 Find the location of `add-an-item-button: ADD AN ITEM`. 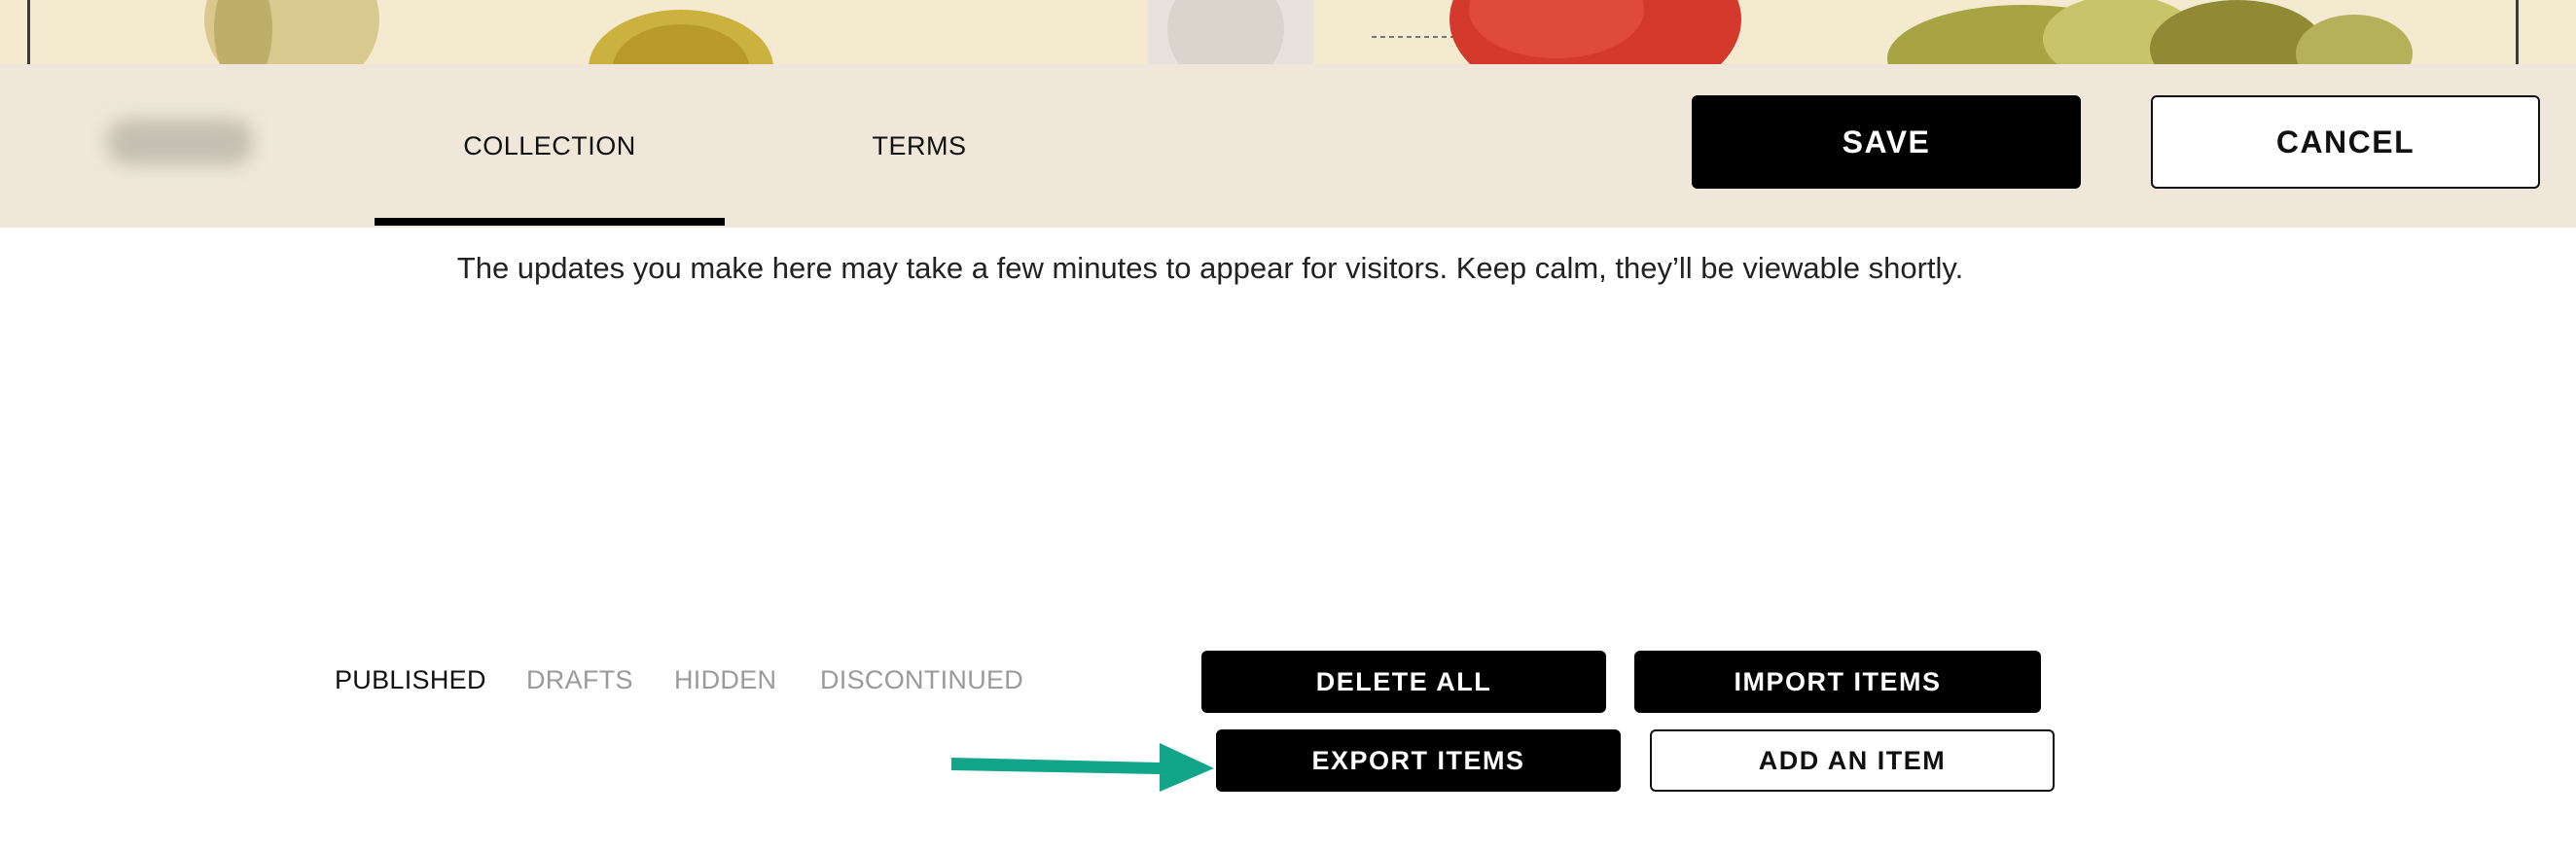

add-an-item-button: ADD AN ITEM is located at coordinates (1852, 760).